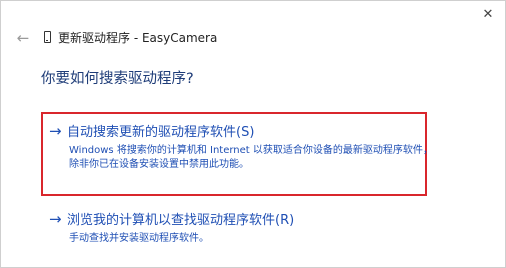 This screenshot has height=268, width=506. I want to click on description-line: 手动查找并安装驱动程序软件。, so click(139, 238).